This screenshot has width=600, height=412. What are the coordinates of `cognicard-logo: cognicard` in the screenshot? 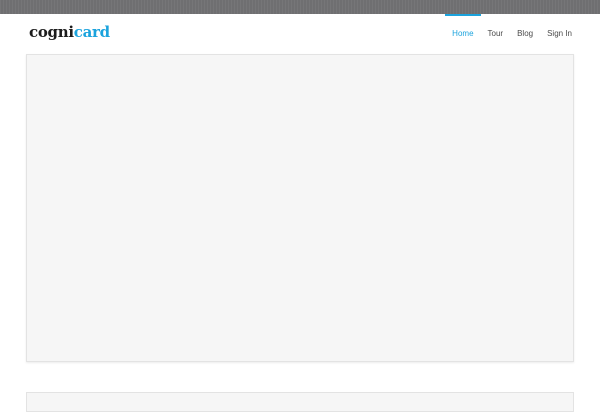 It's located at (69, 32).